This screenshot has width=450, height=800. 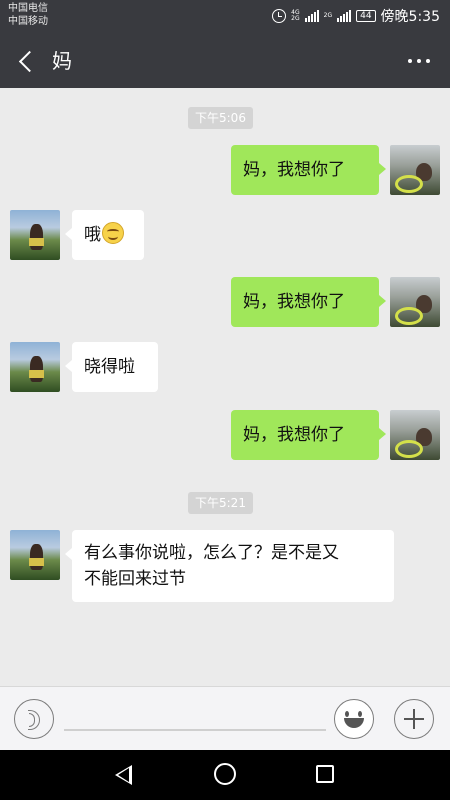 What do you see at coordinates (325, 774) in the screenshot?
I see `nav-recent-apps-icon` at bounding box center [325, 774].